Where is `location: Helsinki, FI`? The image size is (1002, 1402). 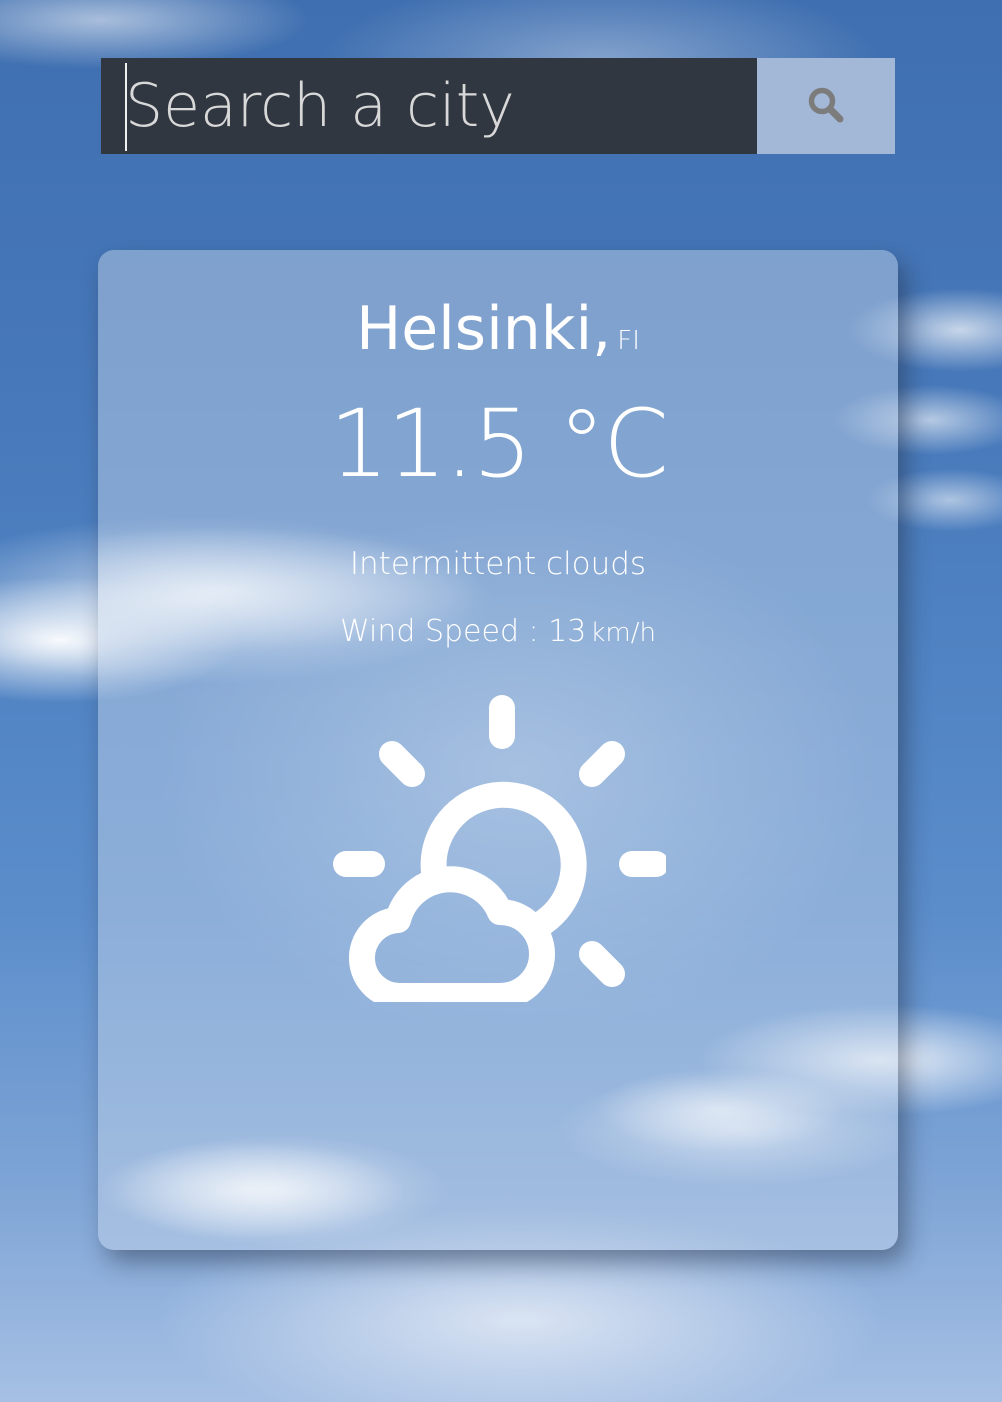
location: Helsinki, FI is located at coordinates (498, 329).